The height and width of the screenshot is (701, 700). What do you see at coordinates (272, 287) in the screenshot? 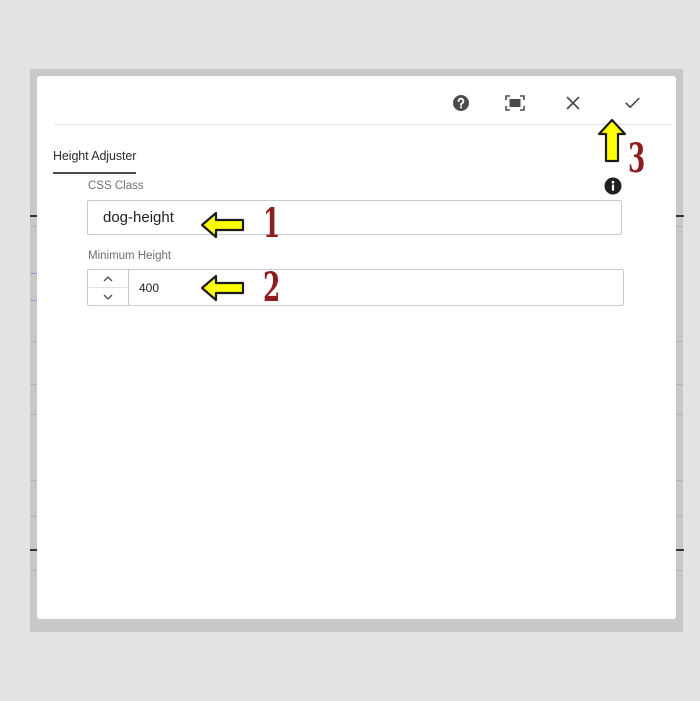
I see `annotation-number: 2` at bounding box center [272, 287].